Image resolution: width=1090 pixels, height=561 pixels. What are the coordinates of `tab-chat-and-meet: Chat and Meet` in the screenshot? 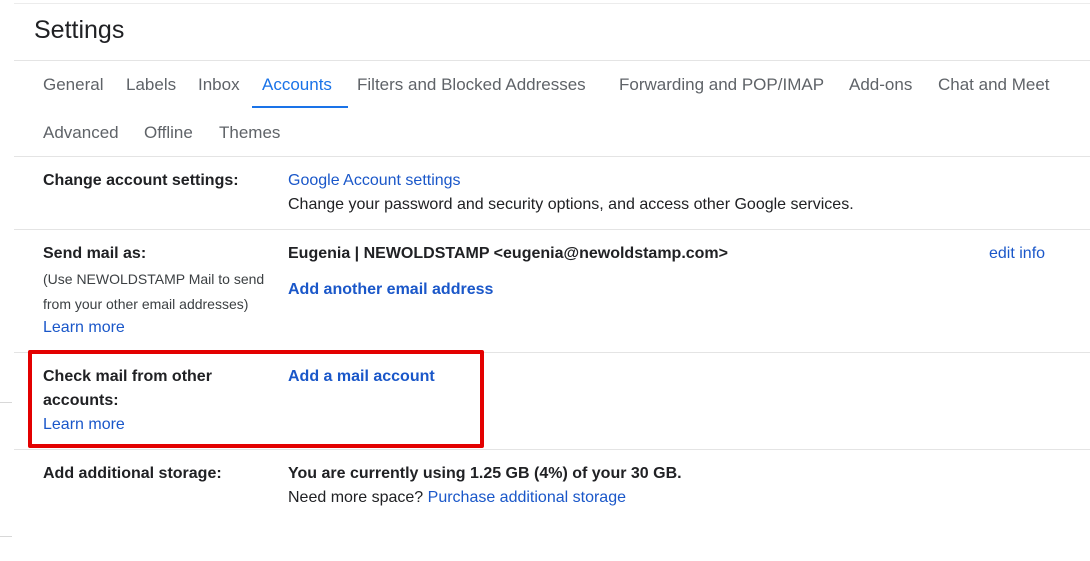 It's located at (994, 85).